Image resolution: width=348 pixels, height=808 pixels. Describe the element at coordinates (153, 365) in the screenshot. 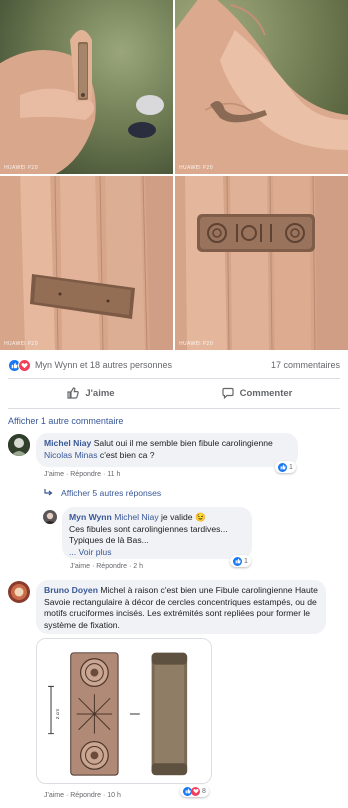

I see `reactions-text: Myn Wynn et 18 autres personnes` at that location.